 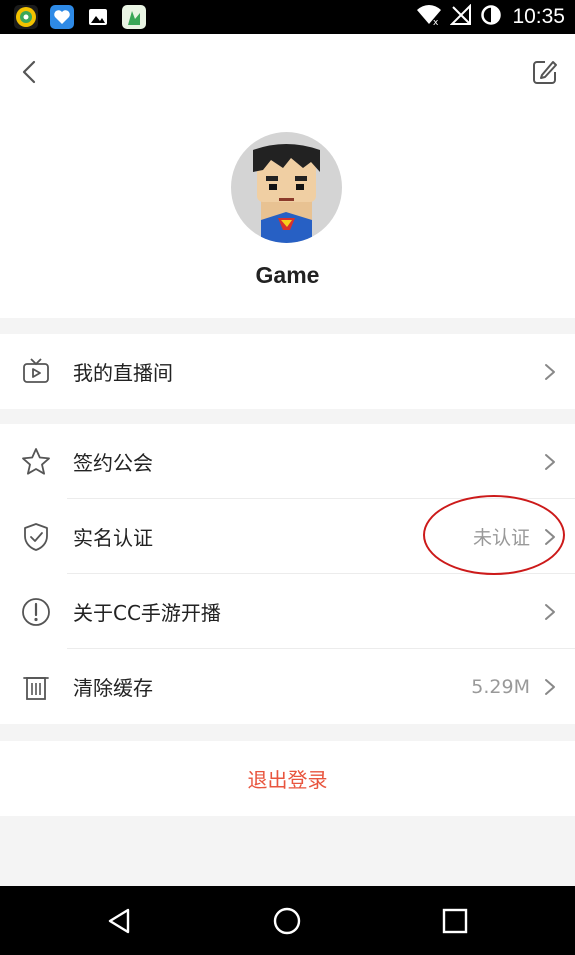 What do you see at coordinates (429, 17) in the screenshot?
I see `wifi-icon: x` at bounding box center [429, 17].